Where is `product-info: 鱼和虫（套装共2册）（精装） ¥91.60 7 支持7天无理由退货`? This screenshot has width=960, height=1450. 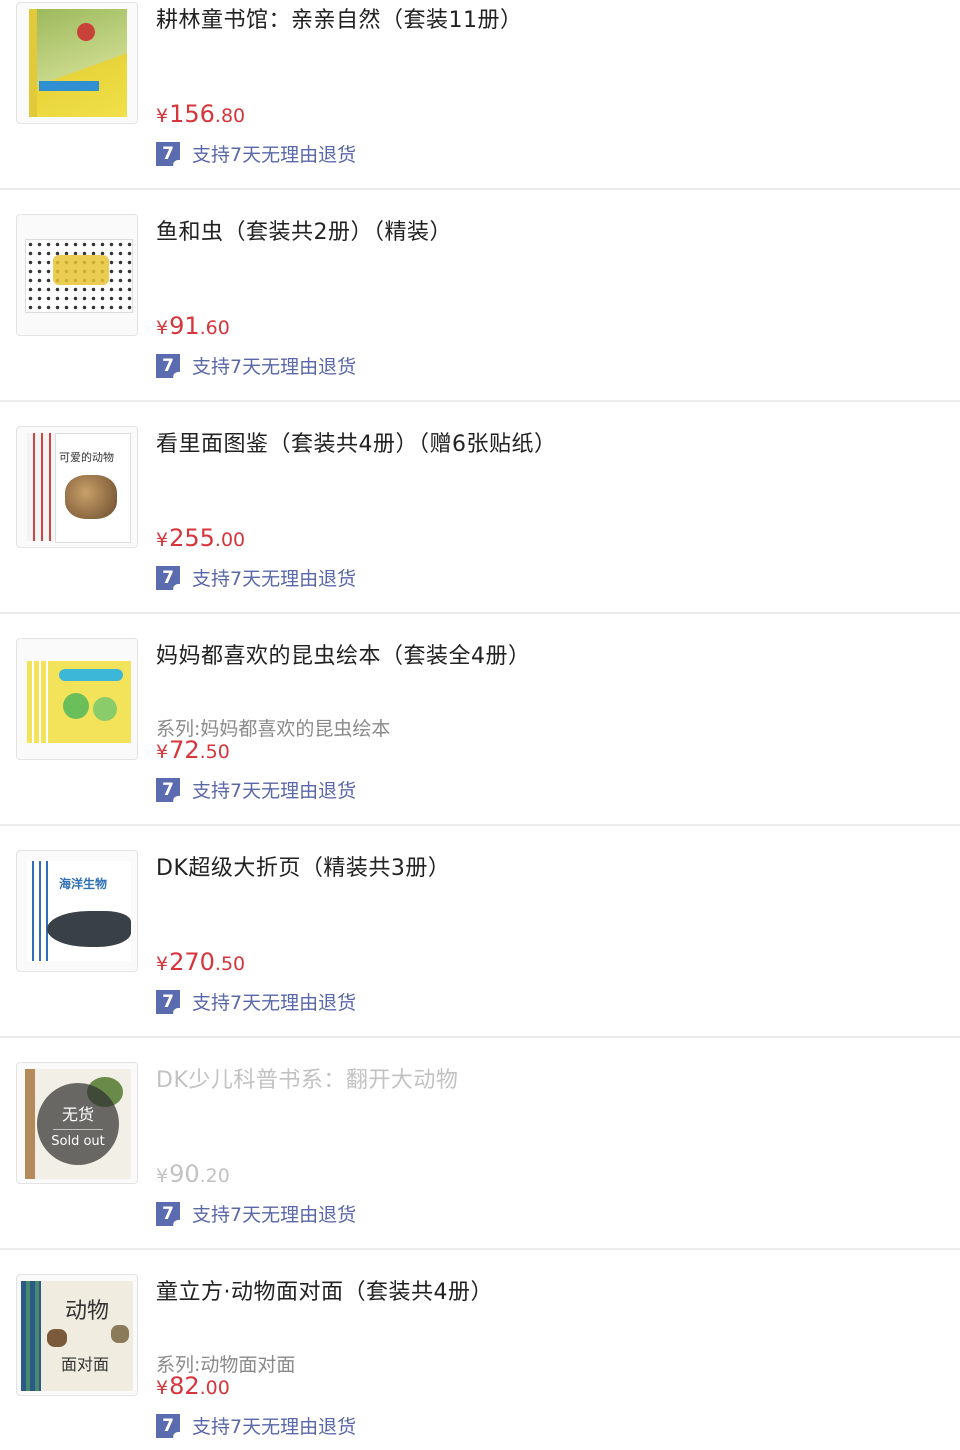 product-info: 鱼和虫（套装共2册）（精装） ¥91.60 7 支持7天无理由退货 is located at coordinates (548, 295).